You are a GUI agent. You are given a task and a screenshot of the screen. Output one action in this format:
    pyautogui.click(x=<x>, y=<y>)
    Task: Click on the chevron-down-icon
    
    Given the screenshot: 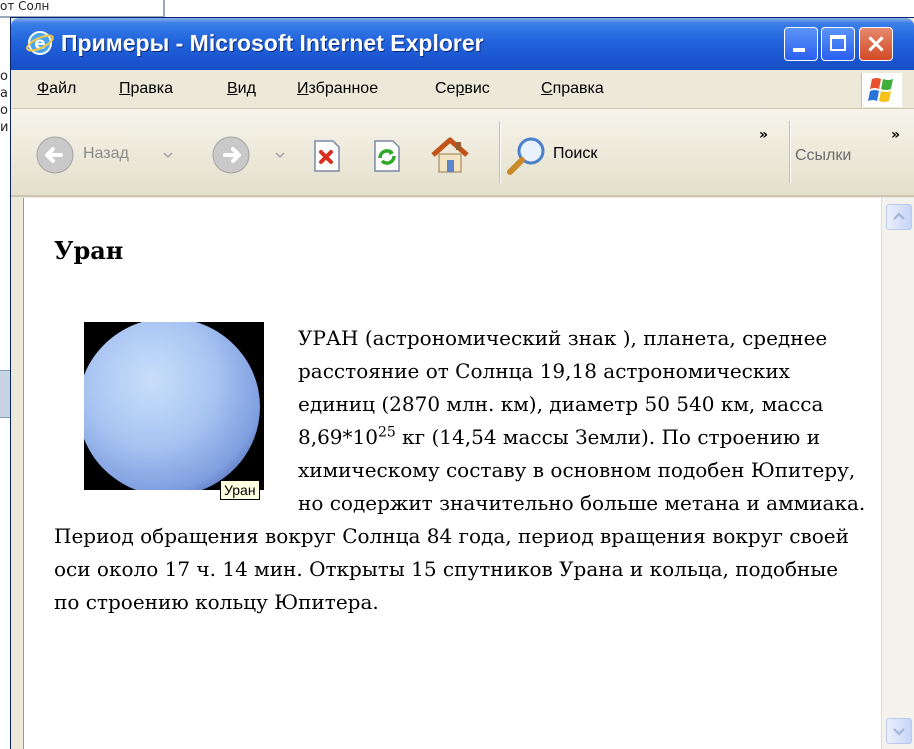 What is the action you would take?
    pyautogui.click(x=899, y=732)
    